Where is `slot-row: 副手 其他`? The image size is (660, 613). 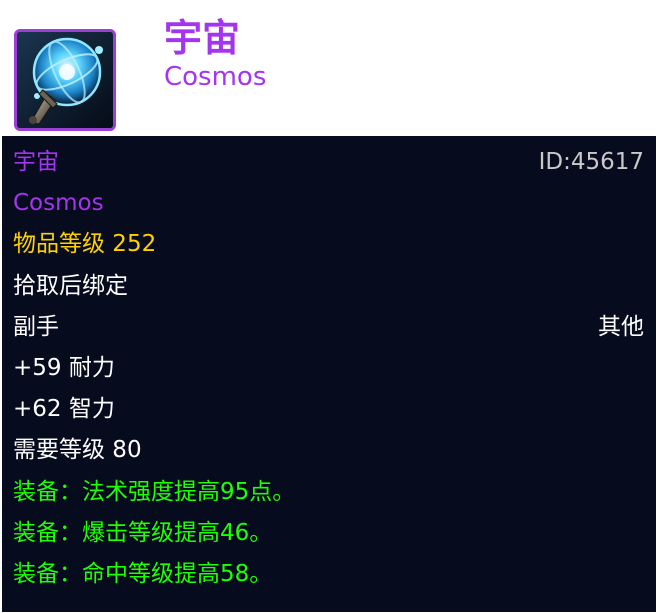
slot-row: 副手 其他 is located at coordinates (328, 327).